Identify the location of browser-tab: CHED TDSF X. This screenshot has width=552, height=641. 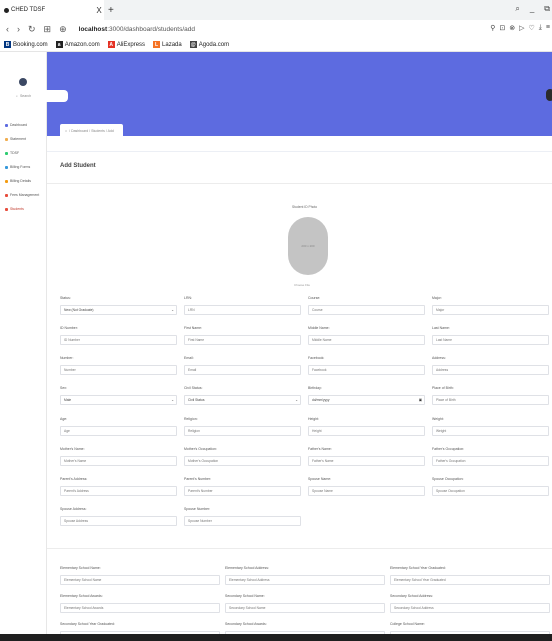
(52, 10).